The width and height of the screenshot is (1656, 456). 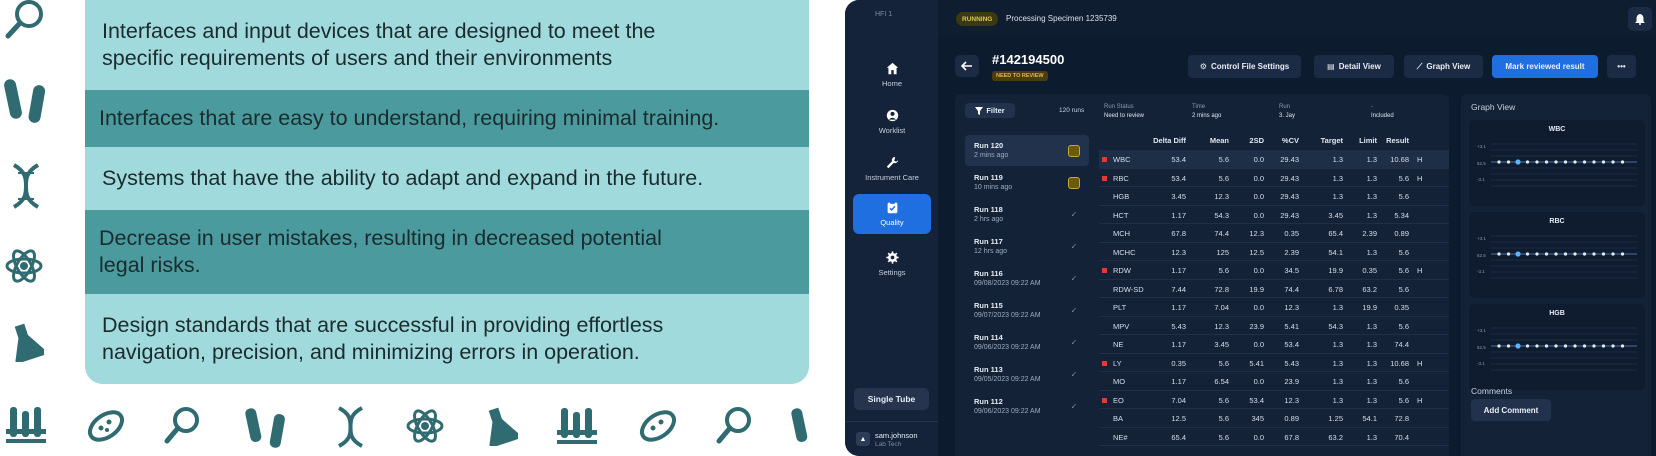 What do you see at coordinates (1291, 326) in the screenshot?
I see `table-cell: 5.41` at bounding box center [1291, 326].